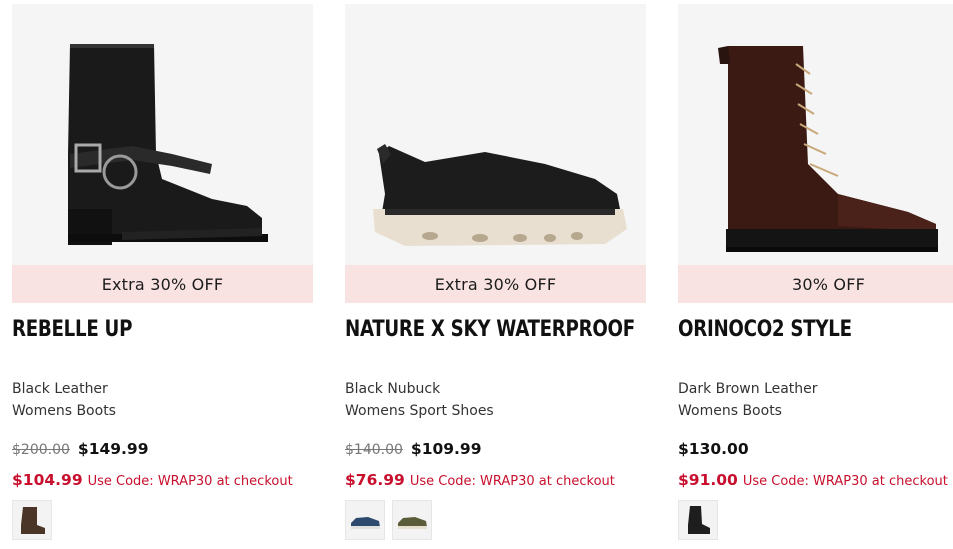 The height and width of the screenshot is (549, 953). Describe the element at coordinates (393, 389) in the screenshot. I see `product-color: Black Nubuck` at that location.